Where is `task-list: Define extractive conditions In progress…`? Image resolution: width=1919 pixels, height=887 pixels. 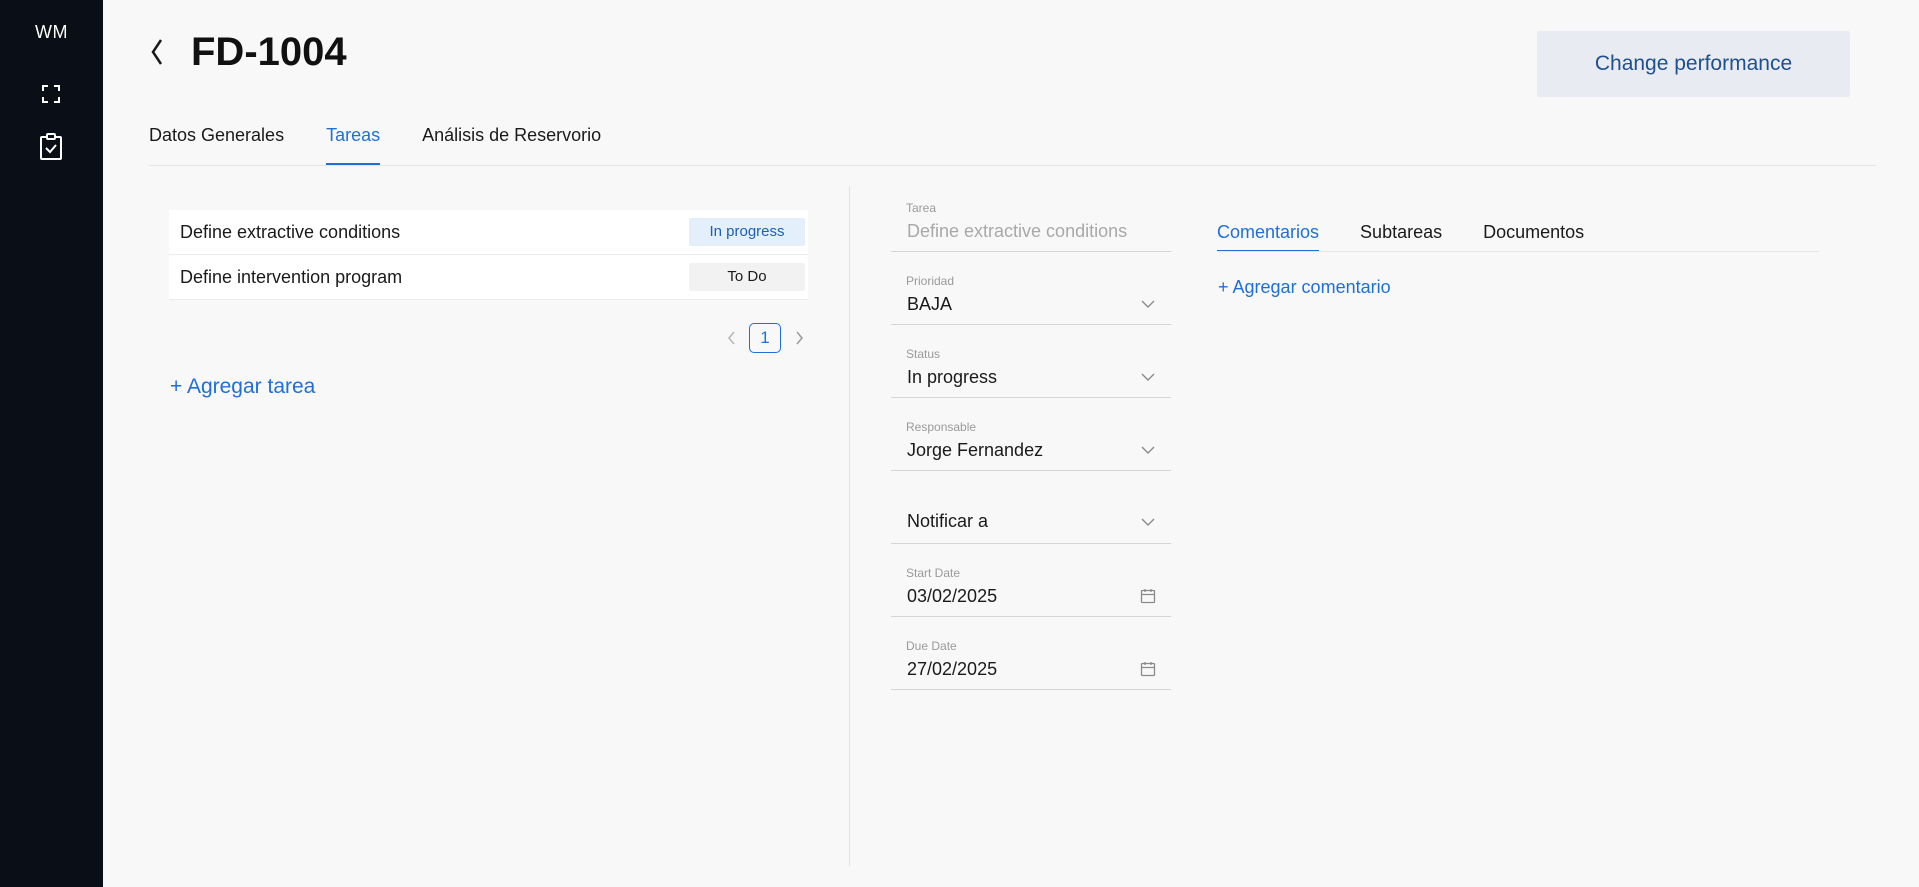 task-list: Define extractive conditions In progress… is located at coordinates (488, 255).